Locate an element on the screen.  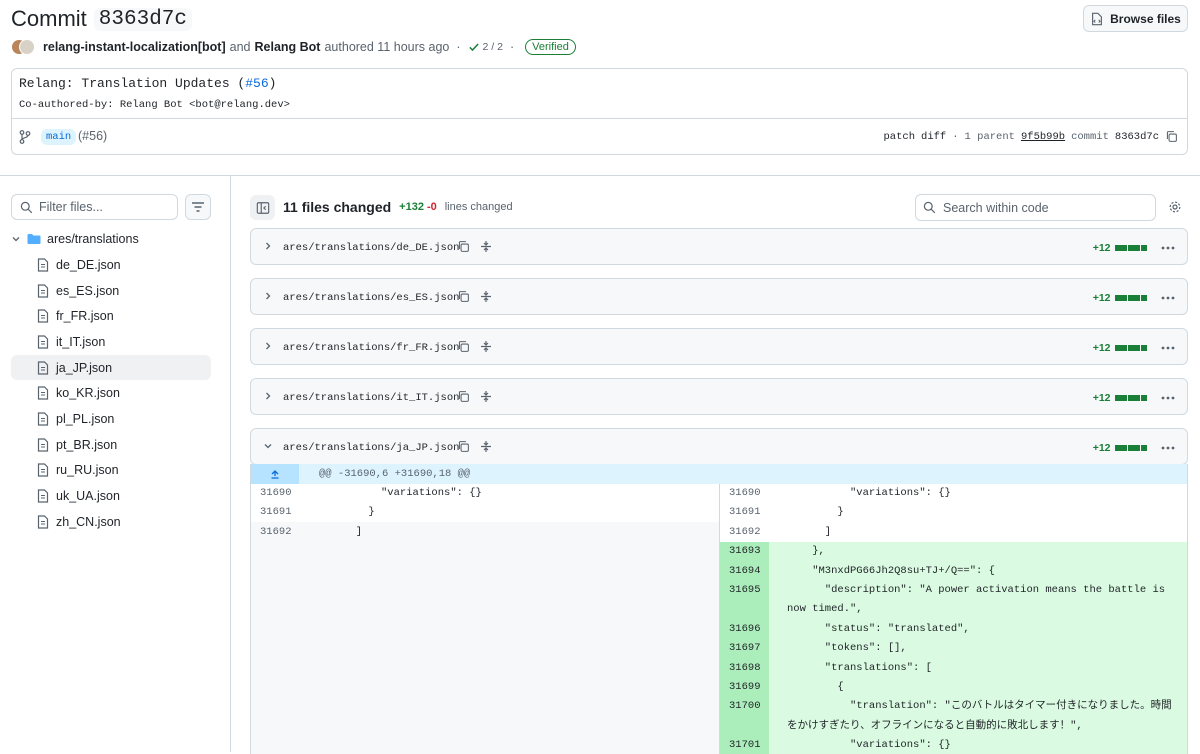
chevron-down-icon is located at coordinates (268, 446).